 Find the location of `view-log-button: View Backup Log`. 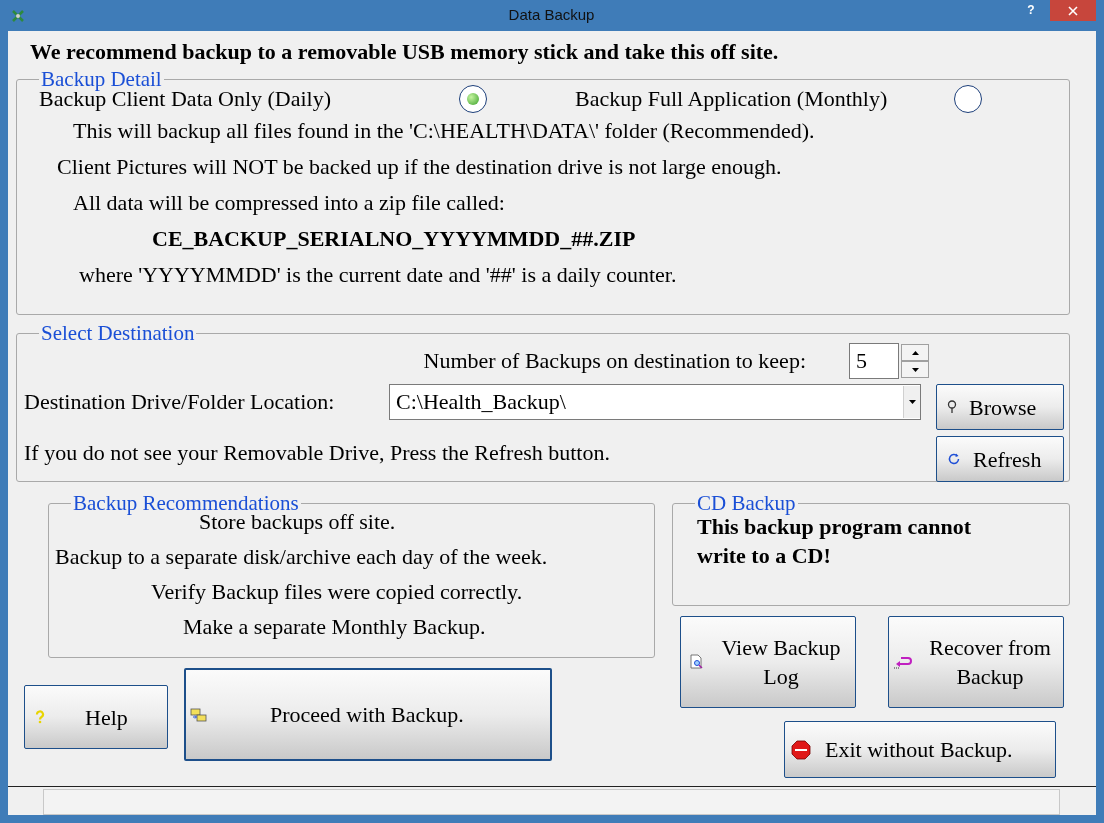

view-log-button: View Backup Log is located at coordinates (768, 662).